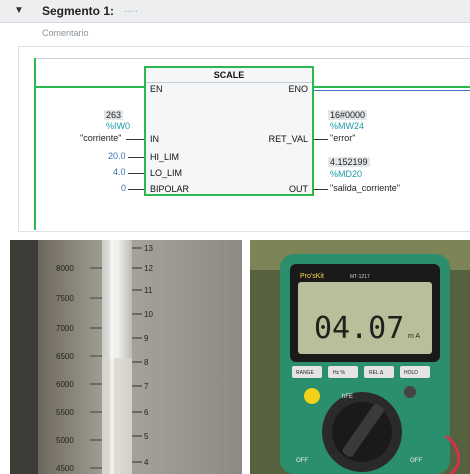 The image size is (470, 474). What do you see at coordinates (148, 248) in the screenshot?
I see `scale-label-13: 13` at bounding box center [148, 248].